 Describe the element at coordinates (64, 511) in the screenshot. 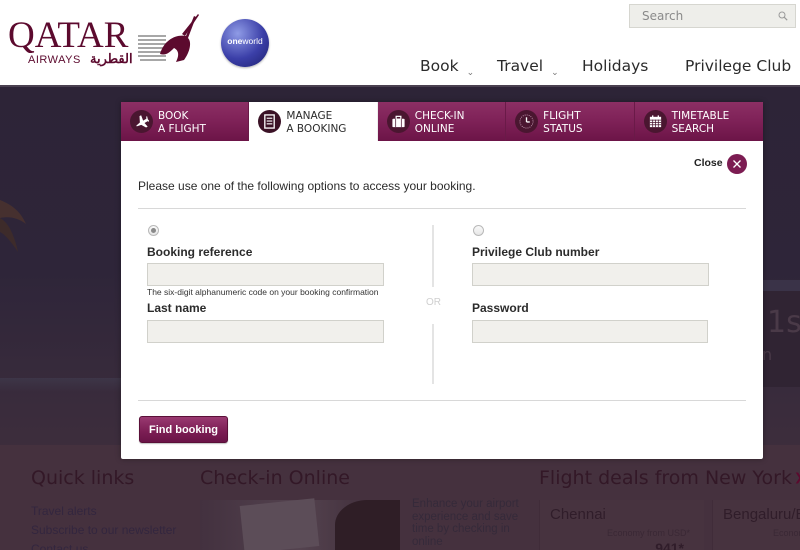

I see `quick-link-travel-alerts: Travel alerts` at that location.